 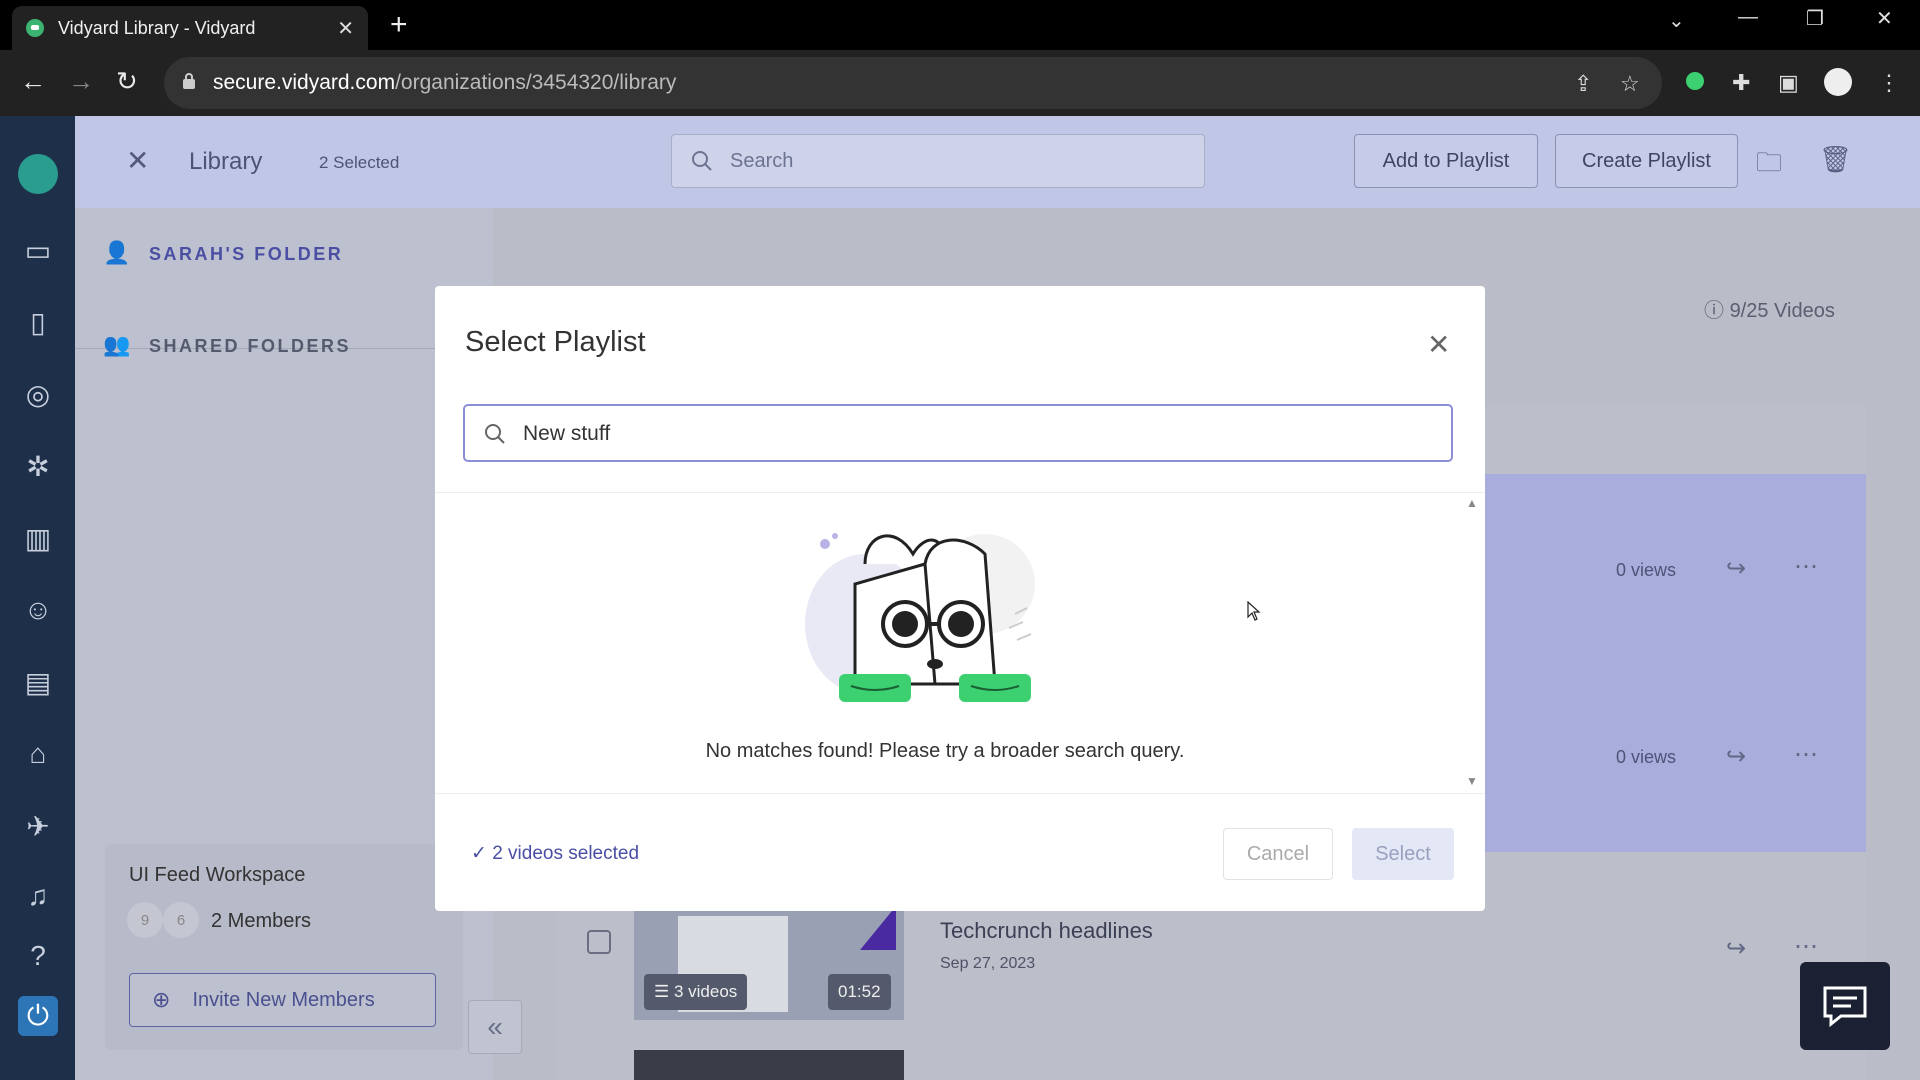 I want to click on power-icon: ⏻, so click(x=38, y=1016).